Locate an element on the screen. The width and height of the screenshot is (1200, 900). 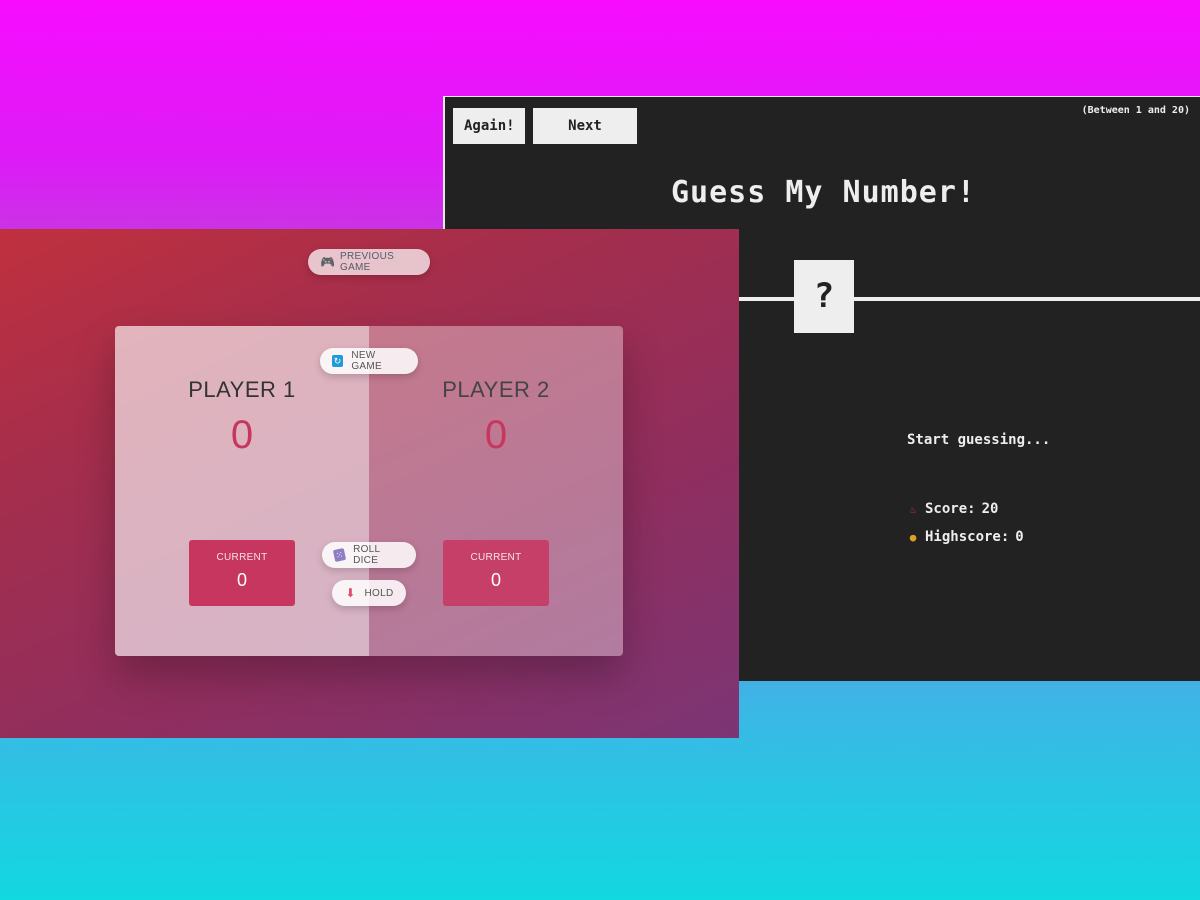
highscore-label: Highscore: is located at coordinates (967, 537).